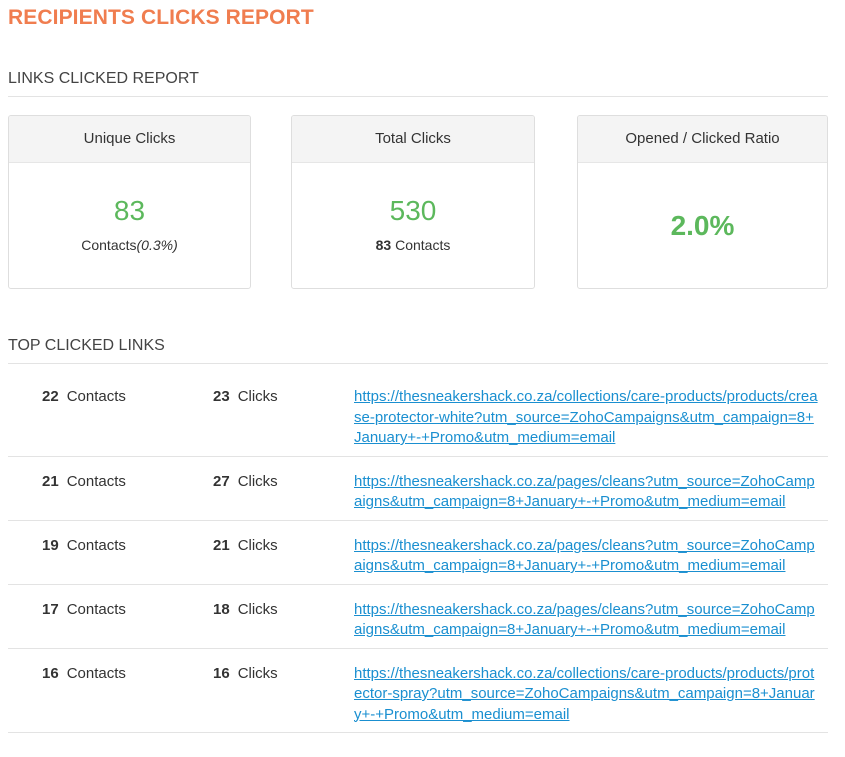 The height and width of the screenshot is (757, 845). I want to click on link-contacts: 16 Contacts, so click(84, 673).